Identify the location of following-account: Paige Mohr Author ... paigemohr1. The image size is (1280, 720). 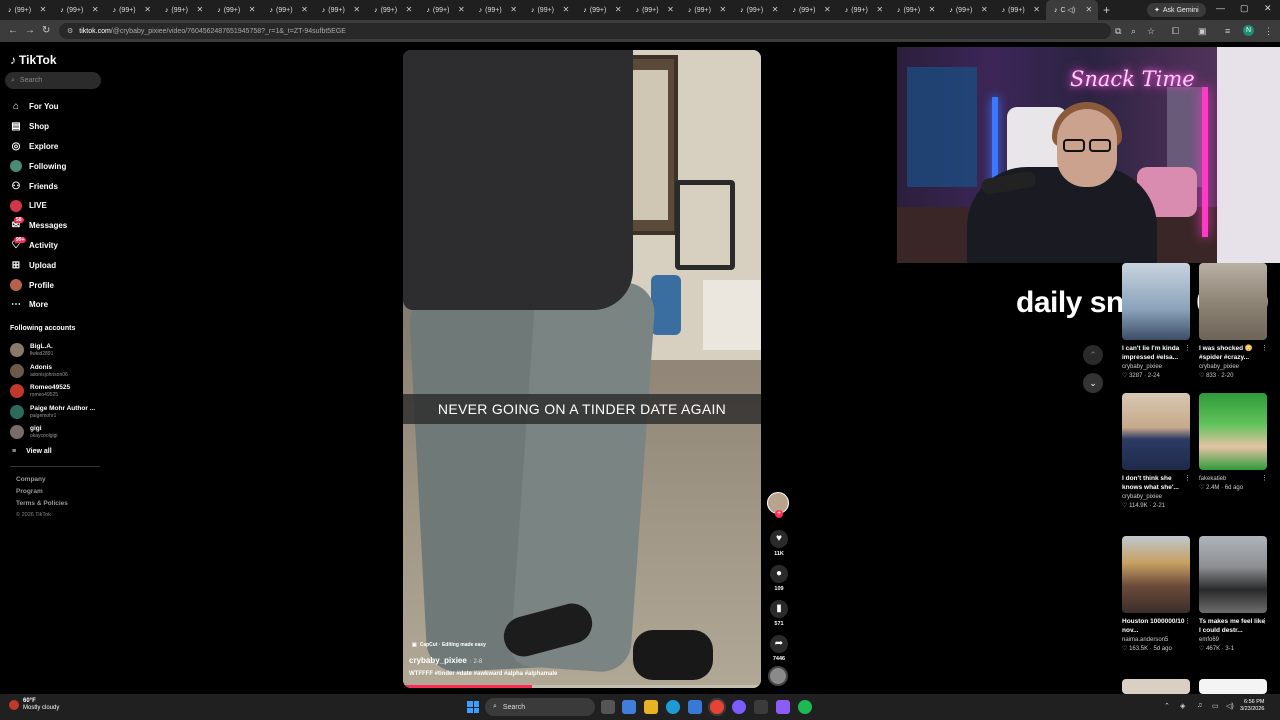
(52, 412).